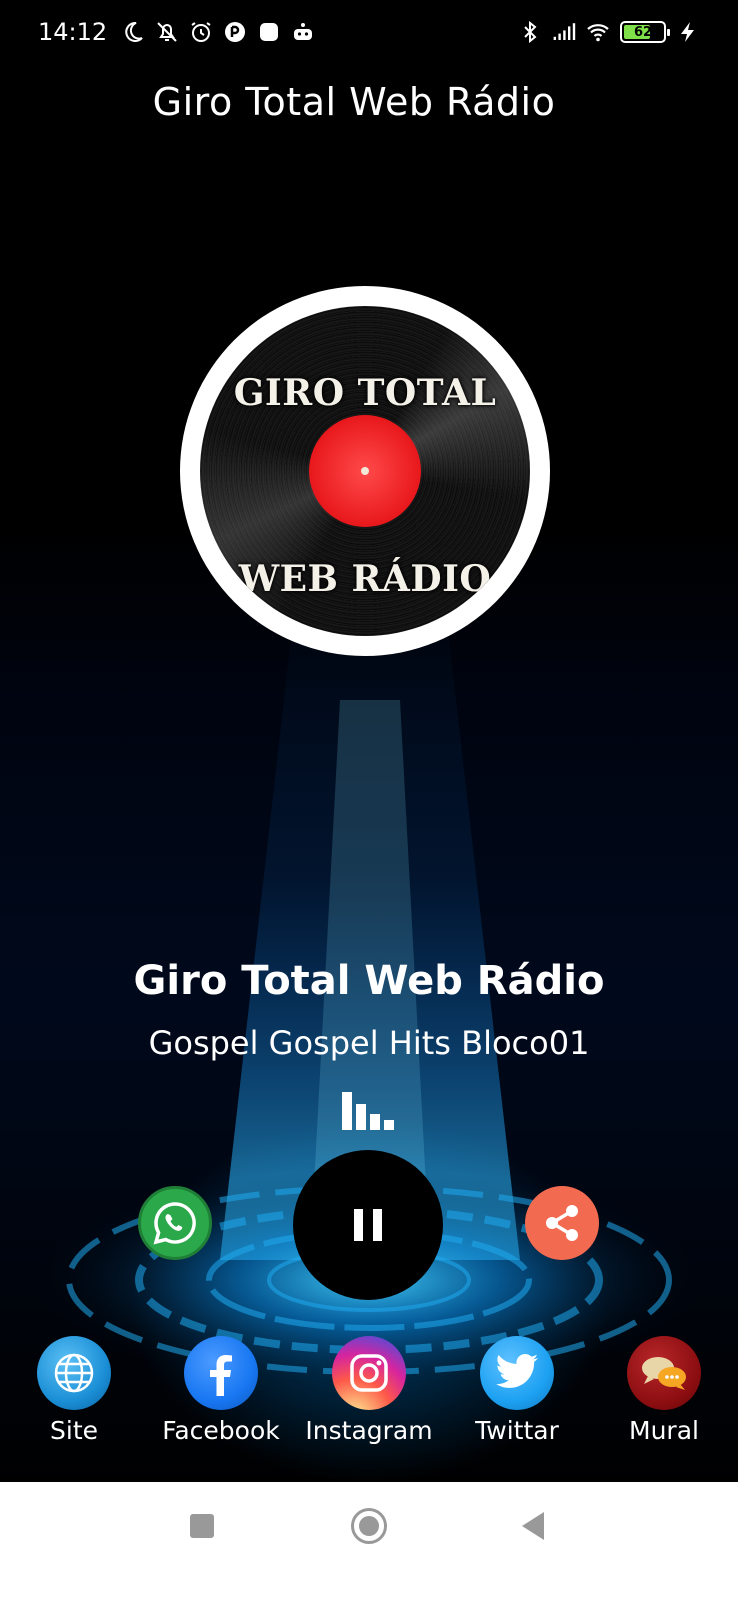 This screenshot has width=738, height=1600. I want to click on social-label-site: Site, so click(74, 1430).